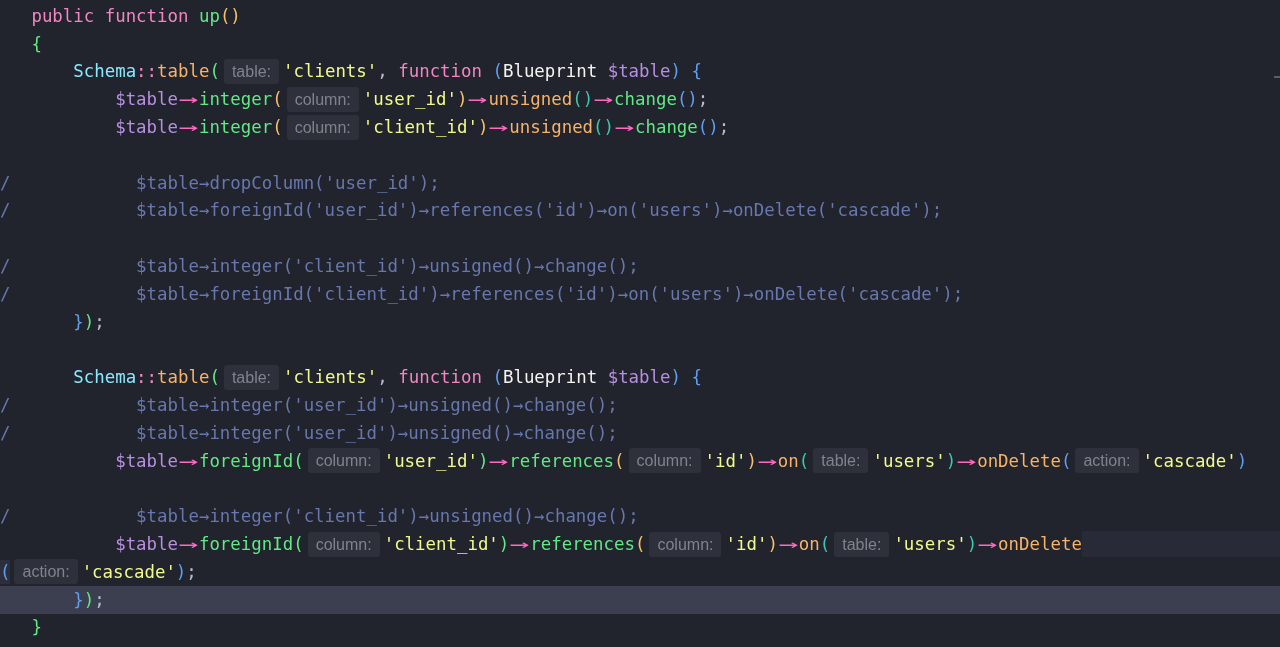  Describe the element at coordinates (136, 16) in the screenshot. I see `code-text: public function up()` at that location.